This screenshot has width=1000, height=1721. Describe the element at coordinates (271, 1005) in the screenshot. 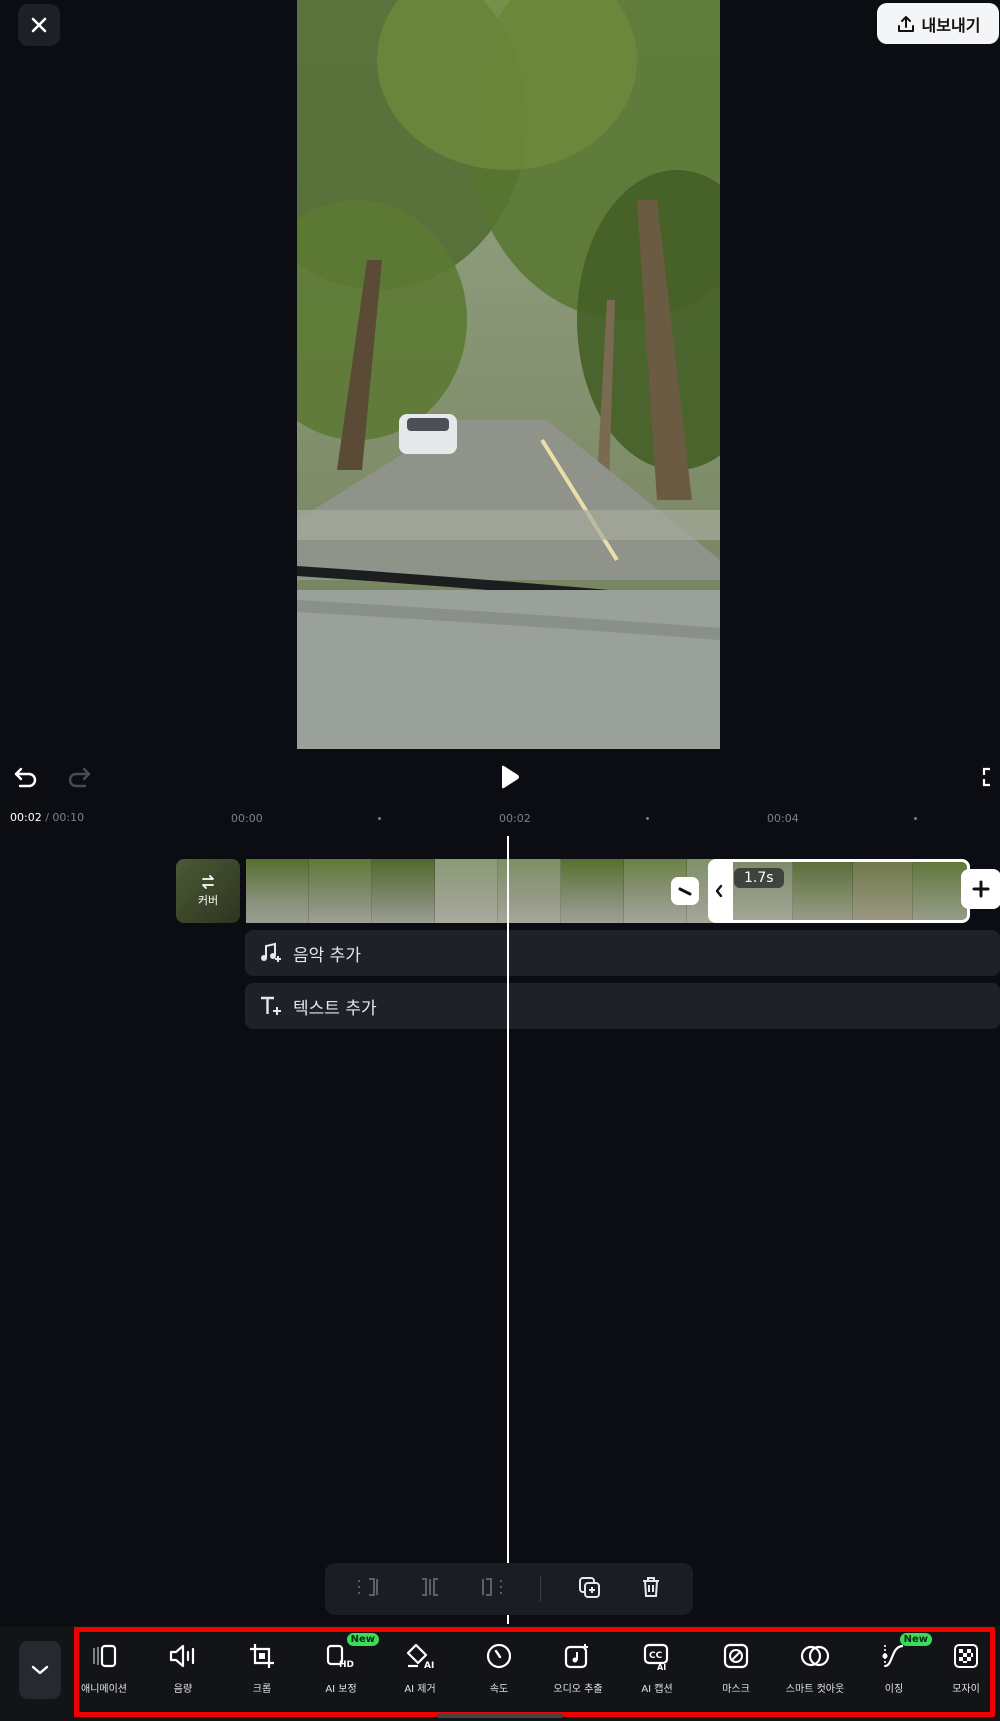

I see `text-add-icon` at that location.